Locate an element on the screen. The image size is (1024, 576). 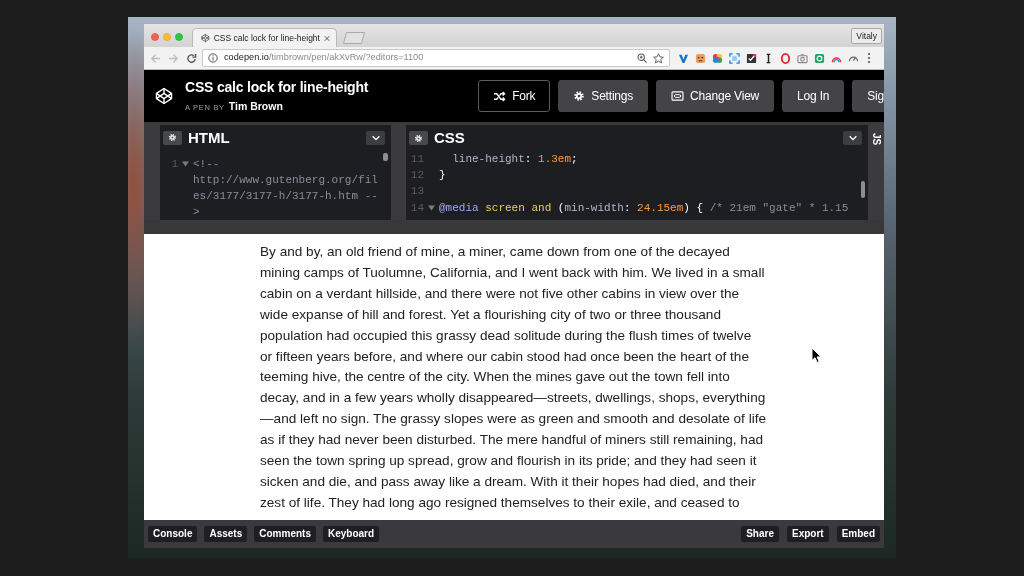
star-icon is located at coordinates (658, 58).